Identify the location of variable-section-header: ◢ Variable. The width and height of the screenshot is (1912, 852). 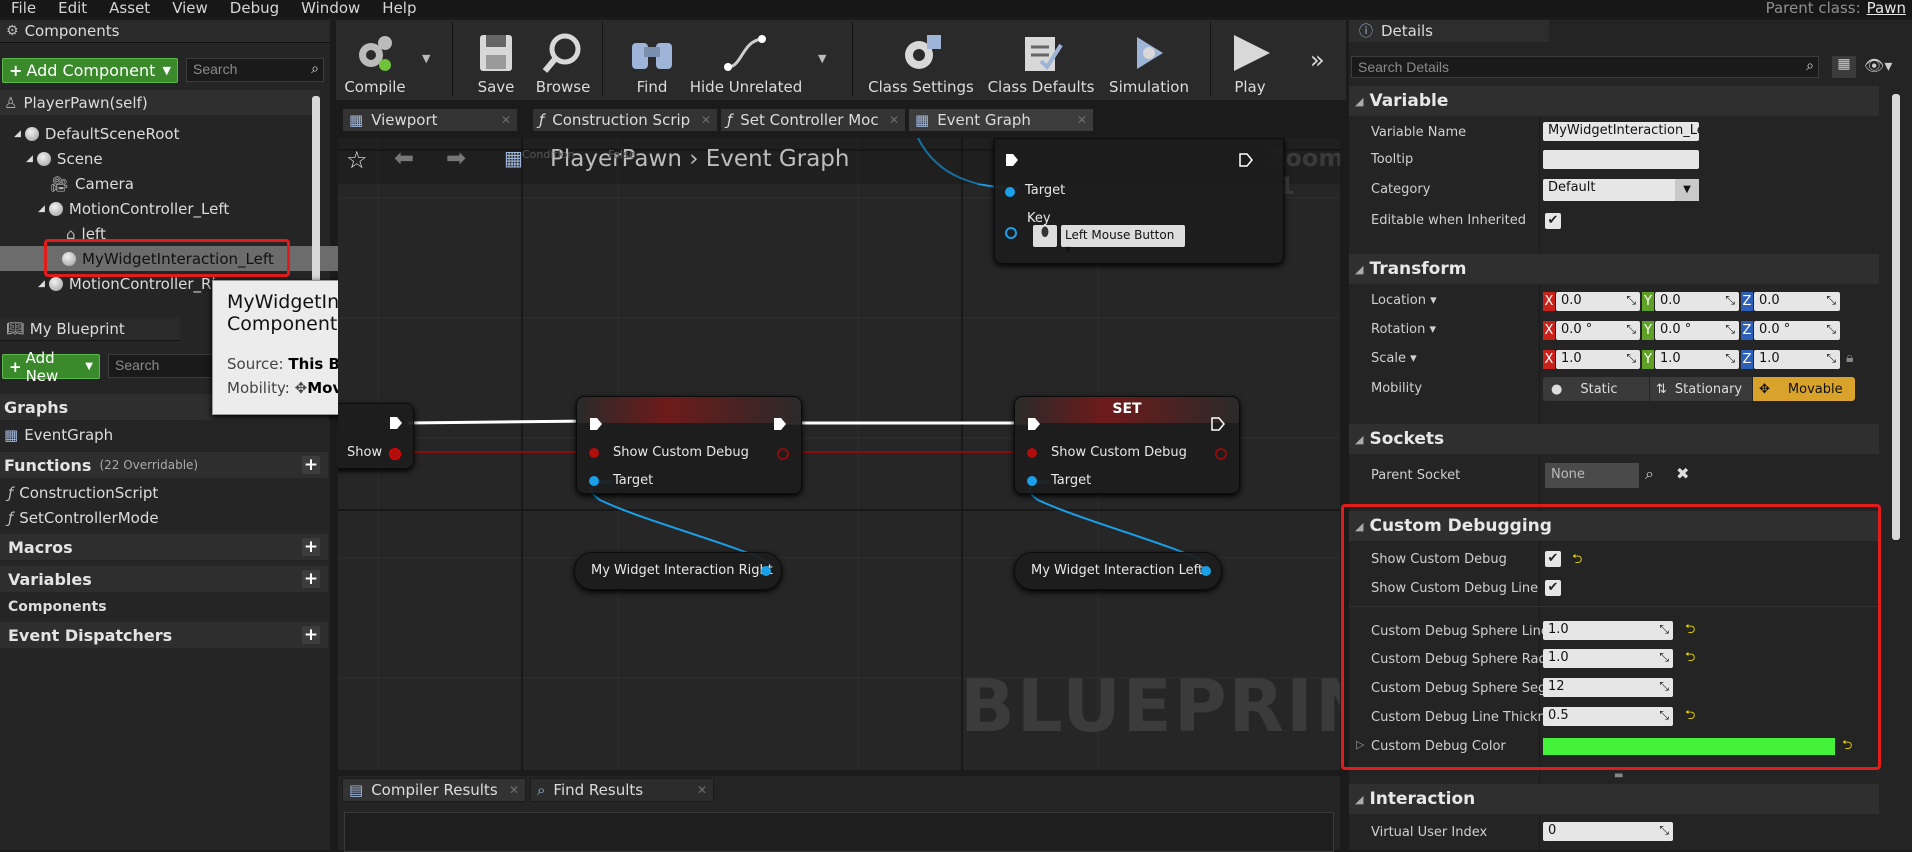
(1614, 101).